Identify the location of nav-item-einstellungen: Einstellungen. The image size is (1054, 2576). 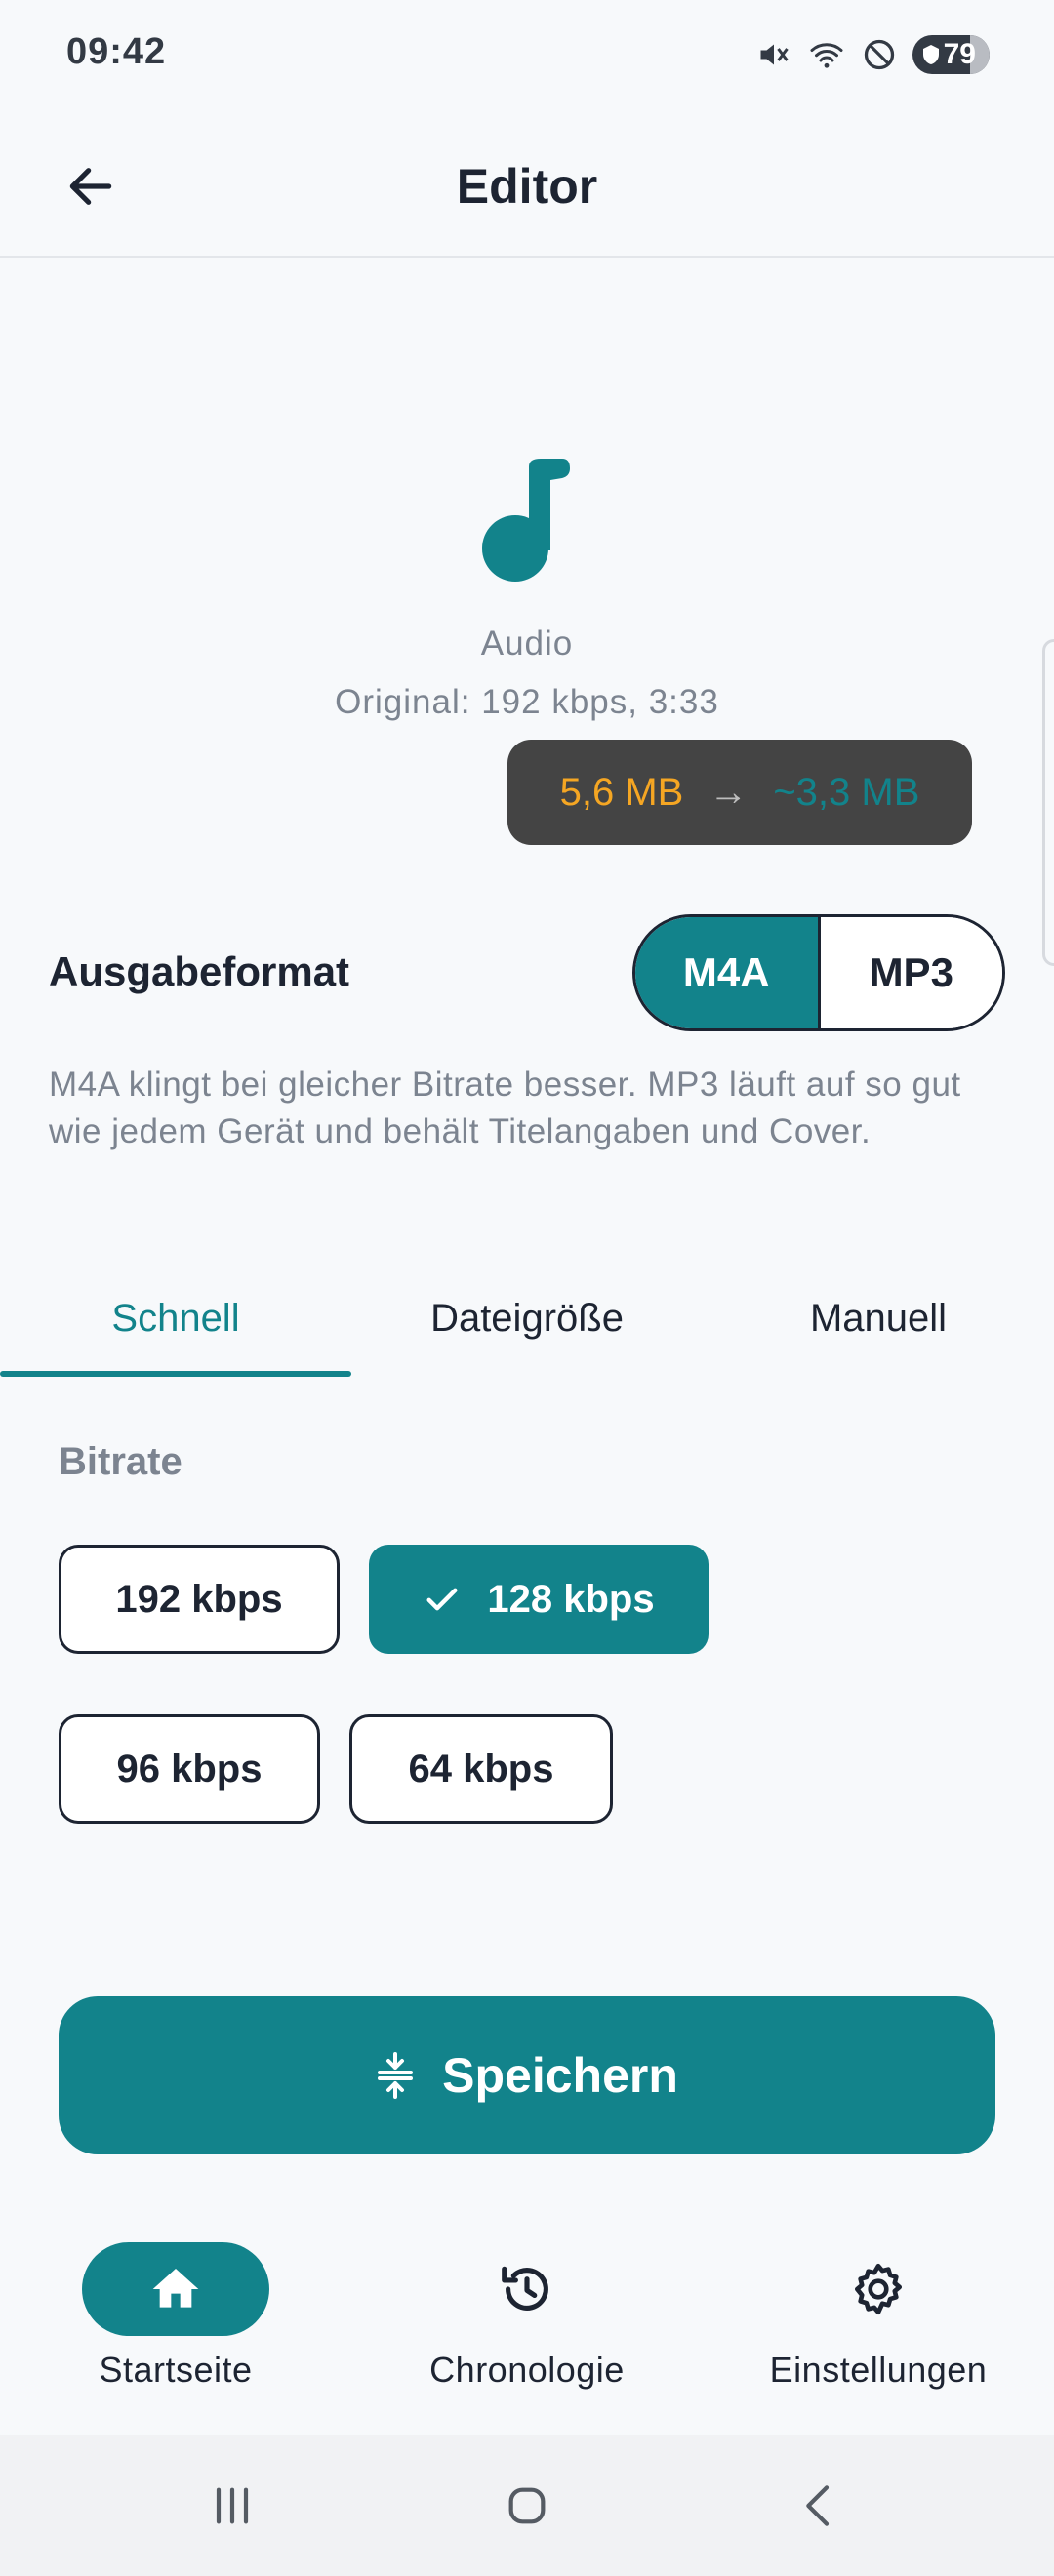
(878, 2316).